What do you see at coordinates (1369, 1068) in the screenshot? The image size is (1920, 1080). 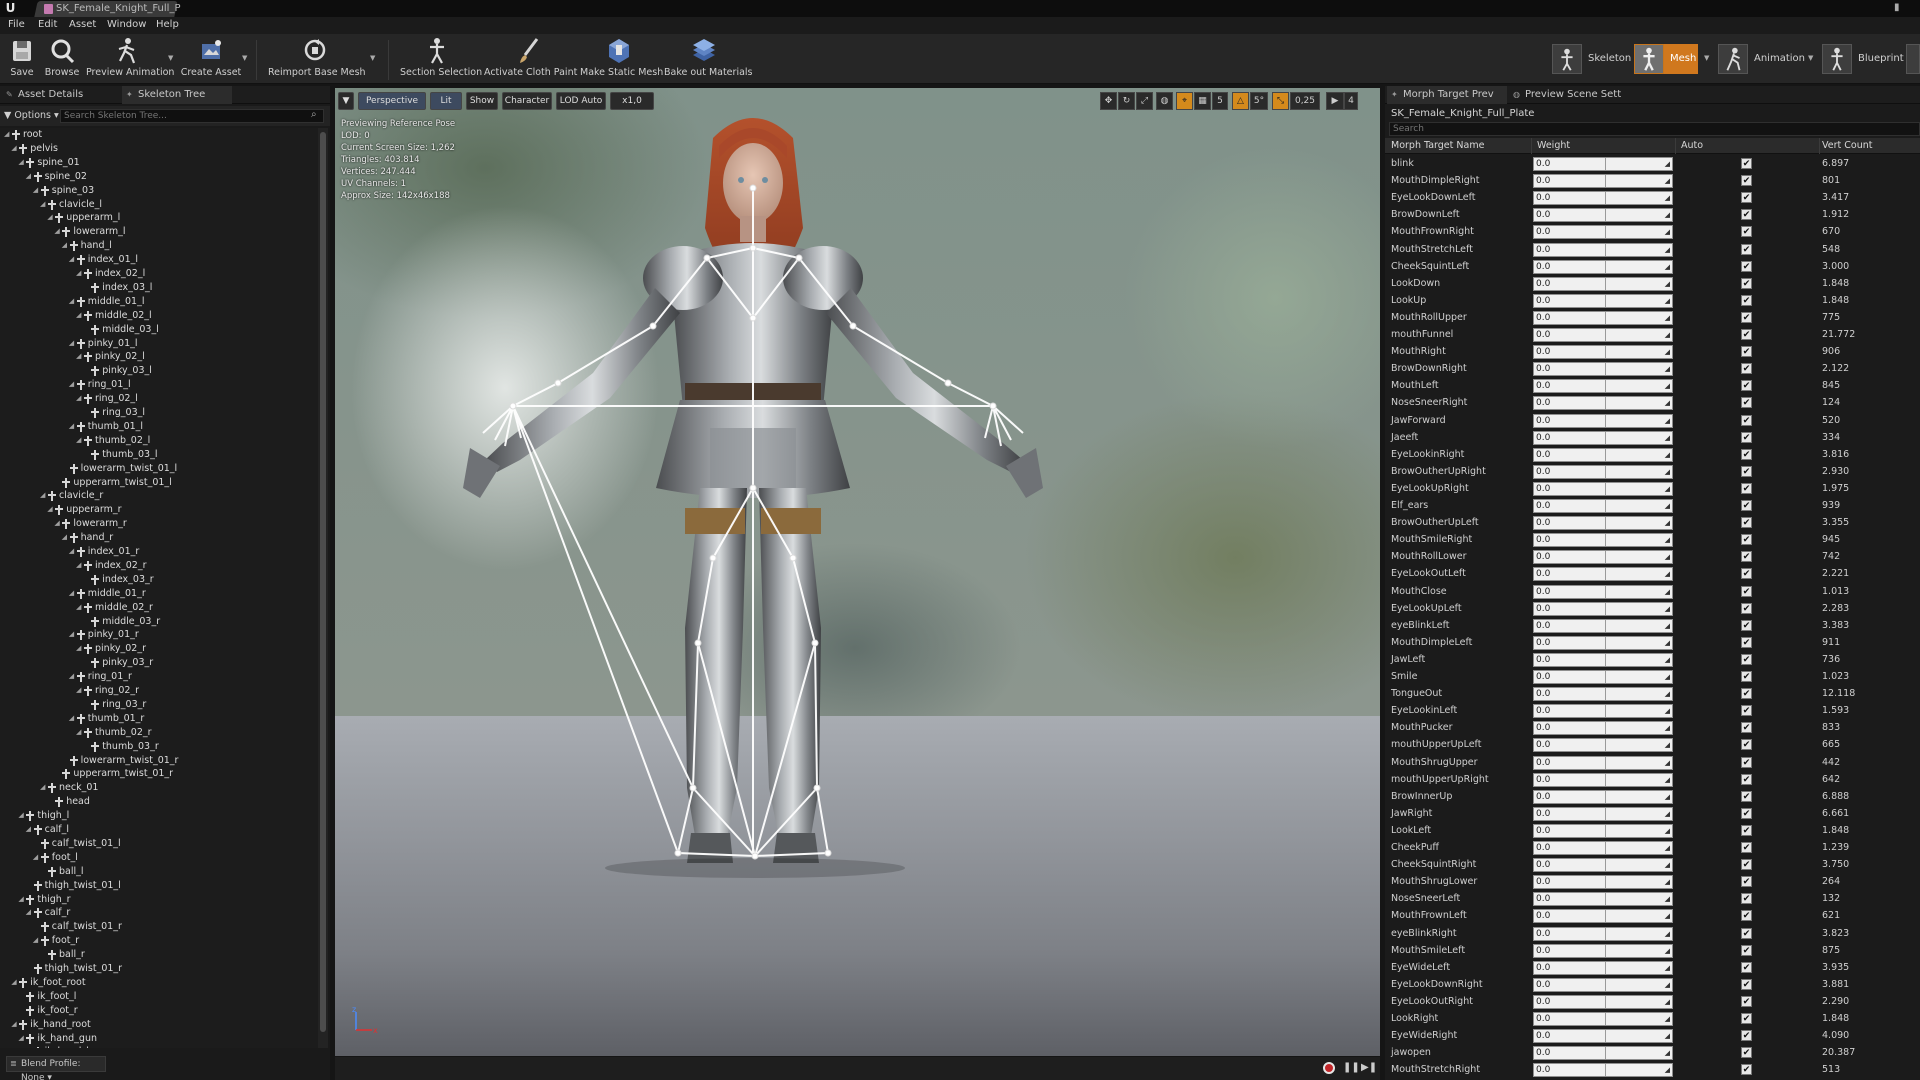 I see `step-forward-icon: ▶❚` at bounding box center [1369, 1068].